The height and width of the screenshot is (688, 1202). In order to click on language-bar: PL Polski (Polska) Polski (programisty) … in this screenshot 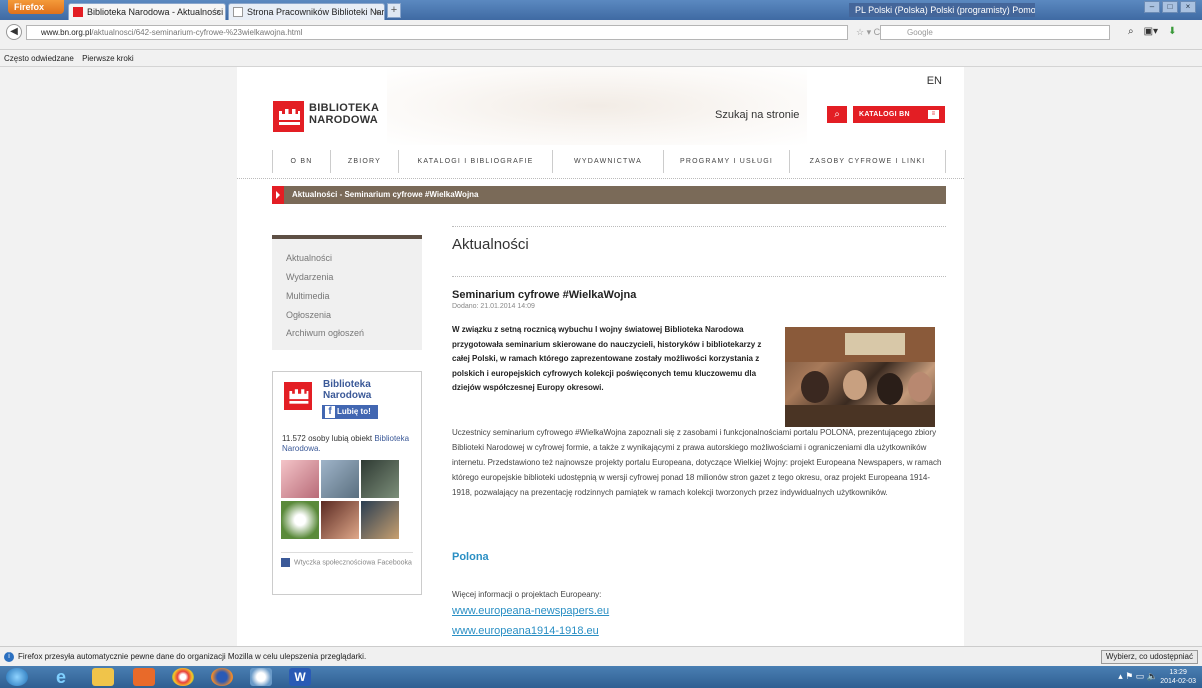, I will do `click(942, 10)`.